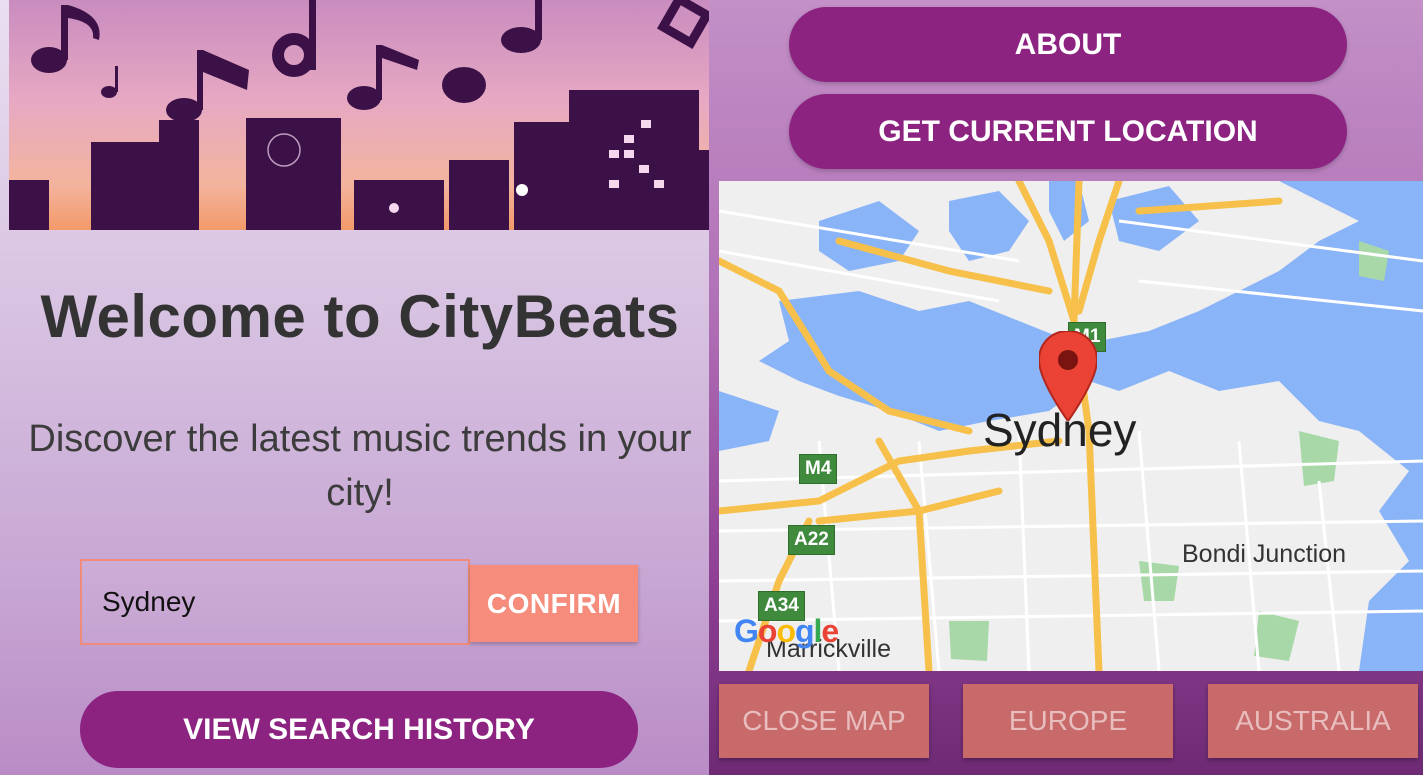 The width and height of the screenshot is (1423, 775). Describe the element at coordinates (1313, 721) in the screenshot. I see `australia-button: AUSTRALIA` at that location.